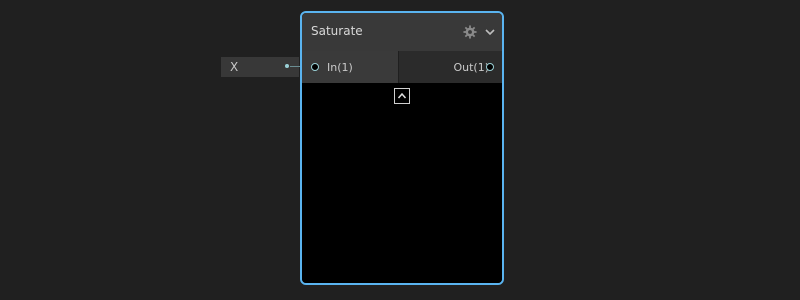  I want to click on axis-label-x: X, so click(234, 67).